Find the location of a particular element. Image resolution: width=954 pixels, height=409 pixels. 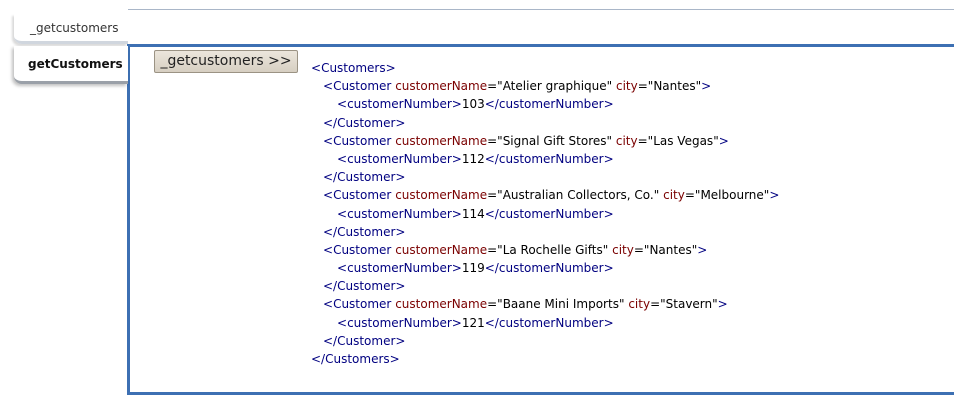

customer-name: La Rochelle Gifts is located at coordinates (552, 249).